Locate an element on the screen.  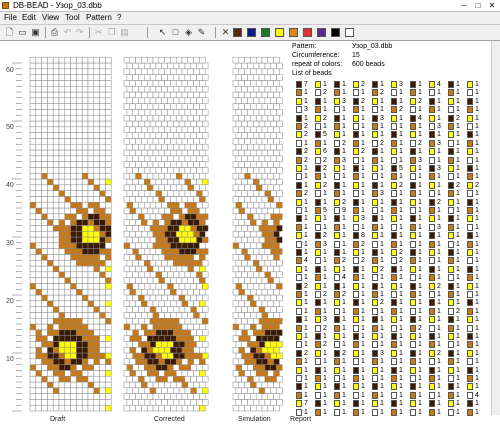
view-label-simulation: Simulation is located at coordinates (254, 419).